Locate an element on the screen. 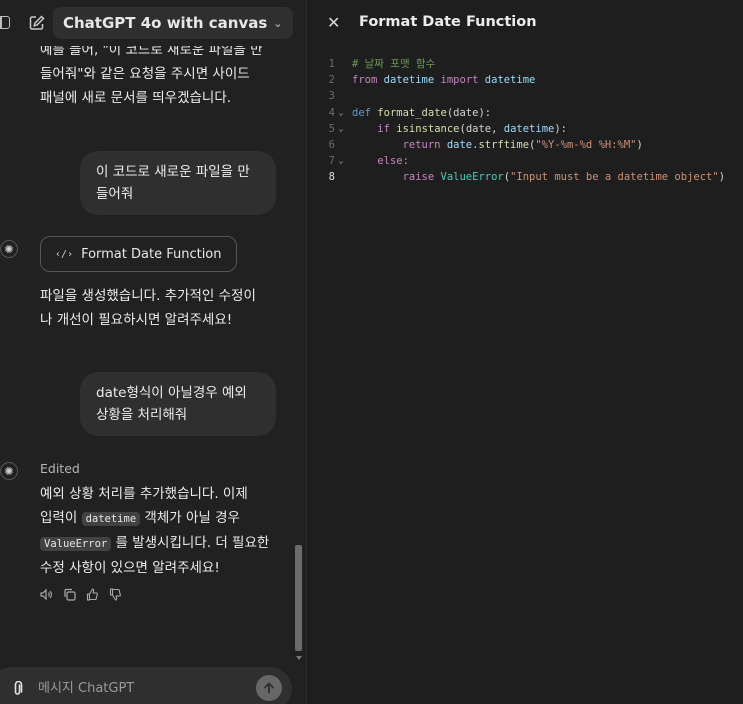 The image size is (743, 704). line-number: 5 is located at coordinates (331, 128).